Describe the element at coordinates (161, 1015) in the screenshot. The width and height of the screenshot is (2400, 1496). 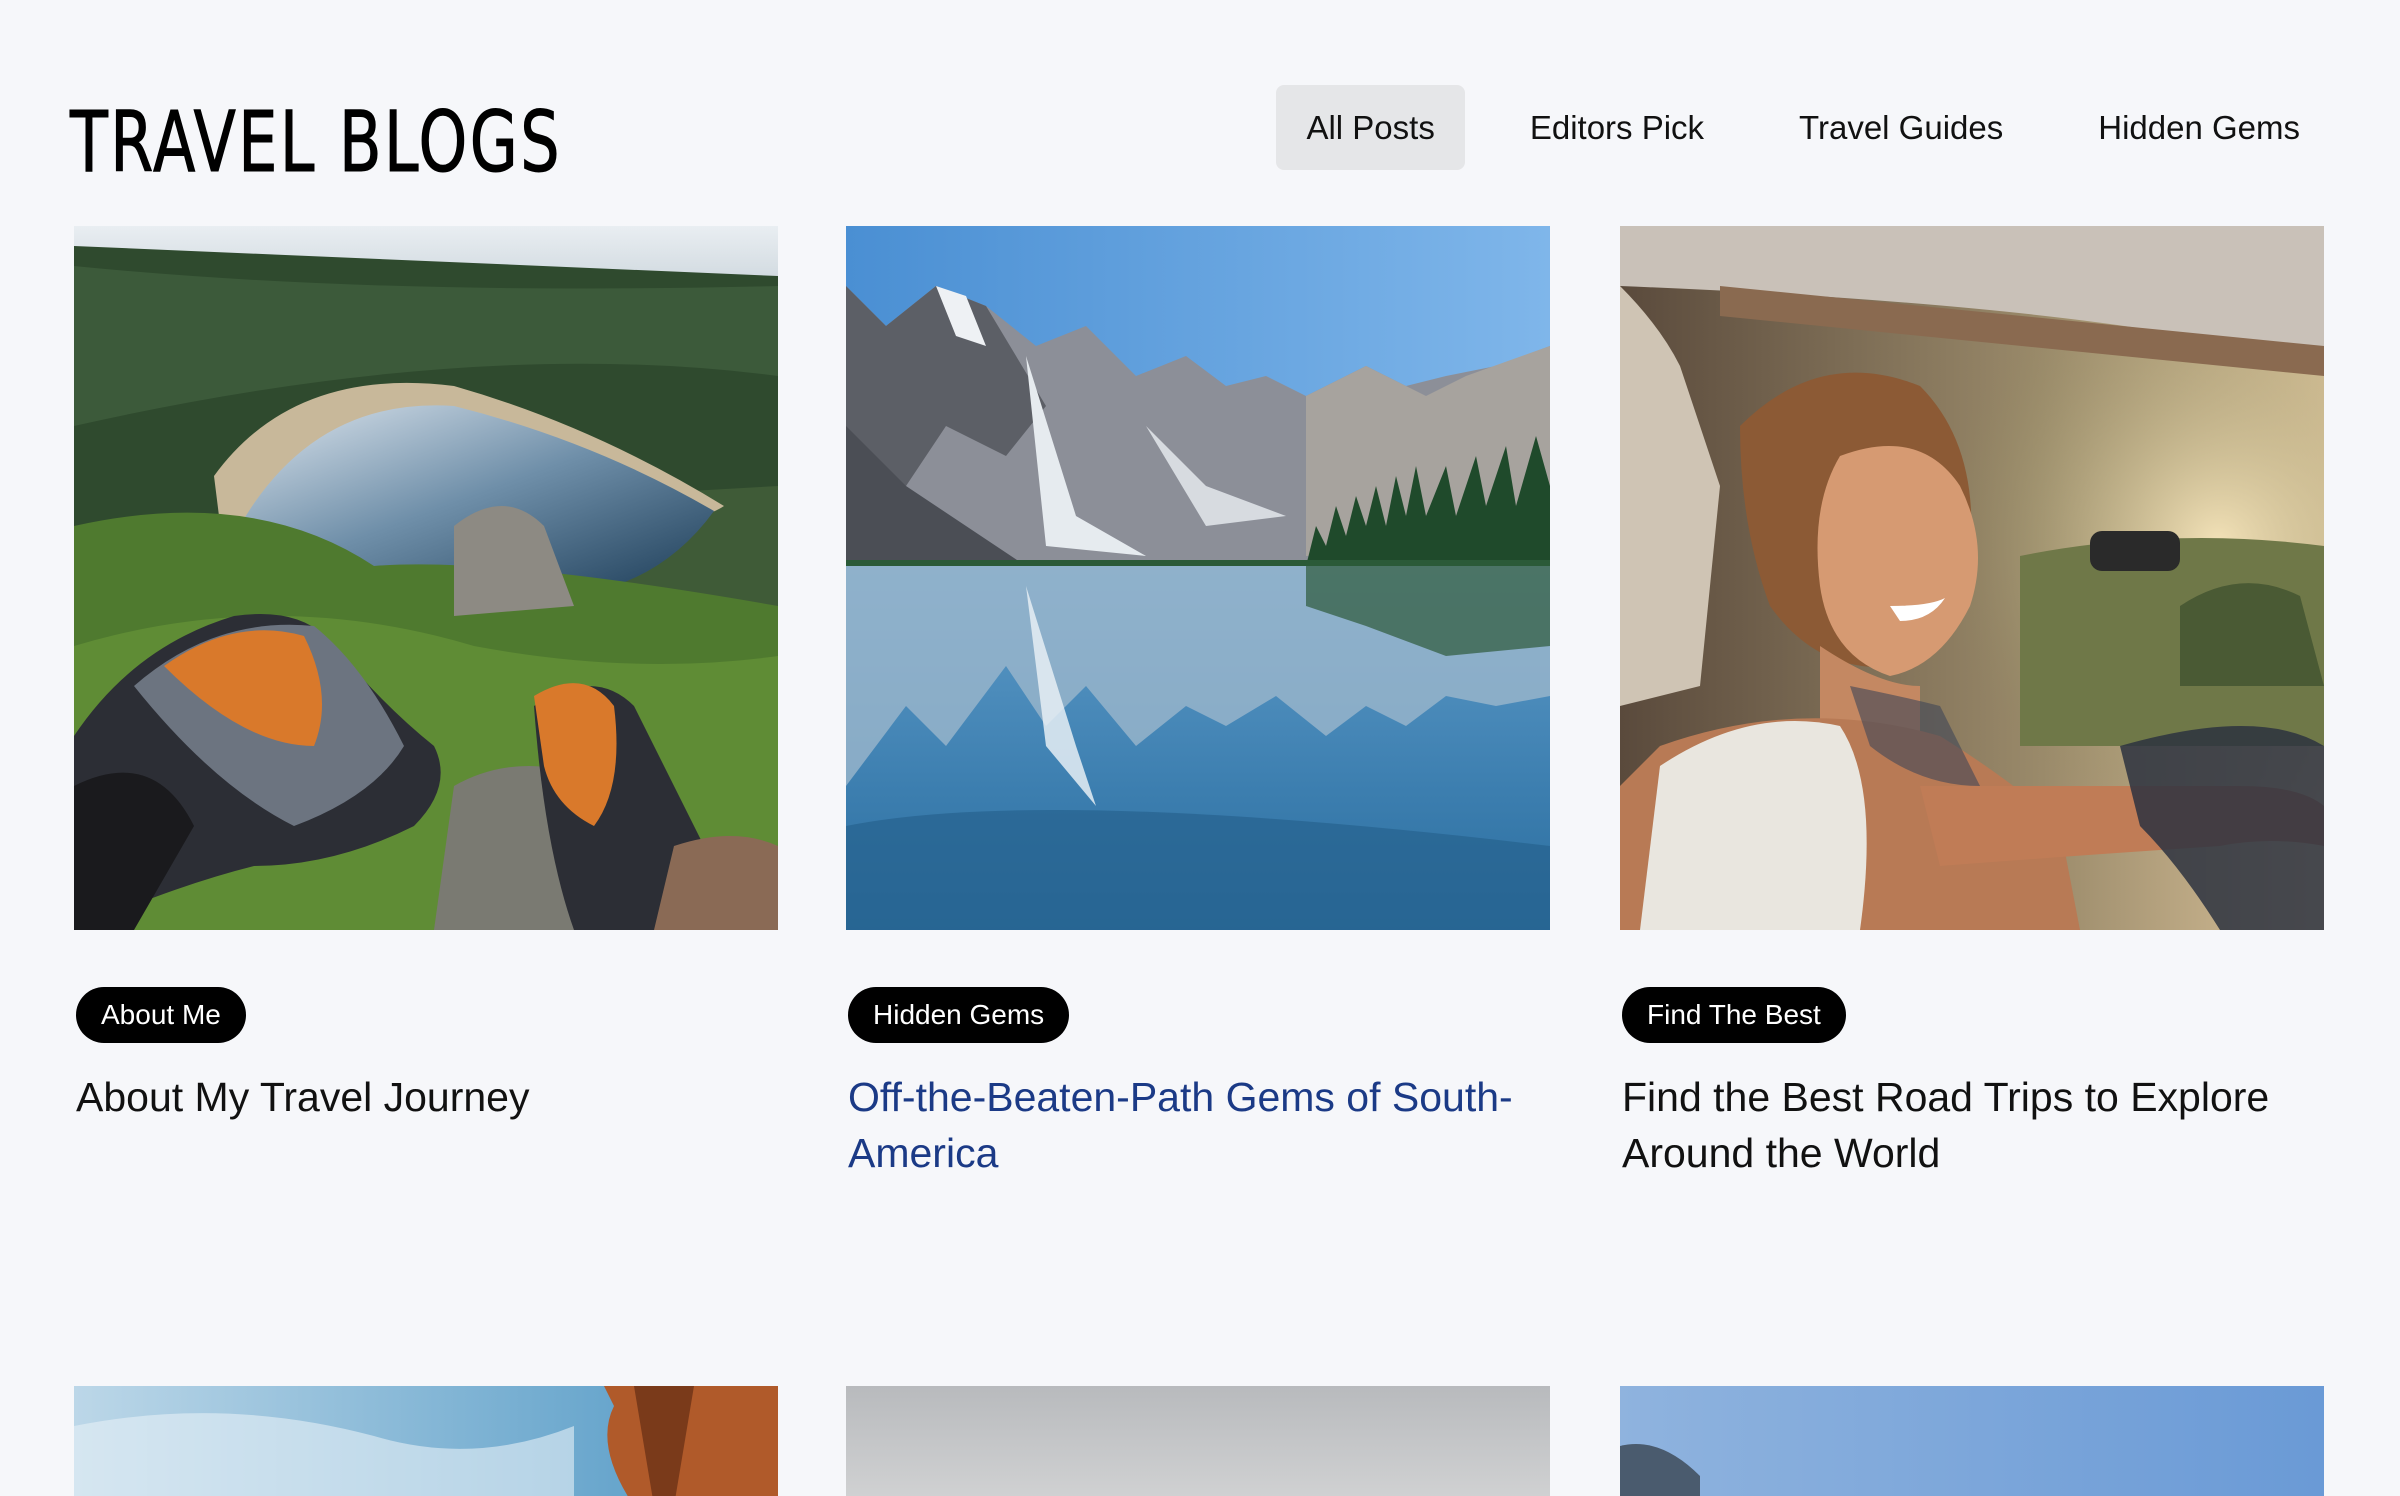
I see `category-badge: About Me` at that location.